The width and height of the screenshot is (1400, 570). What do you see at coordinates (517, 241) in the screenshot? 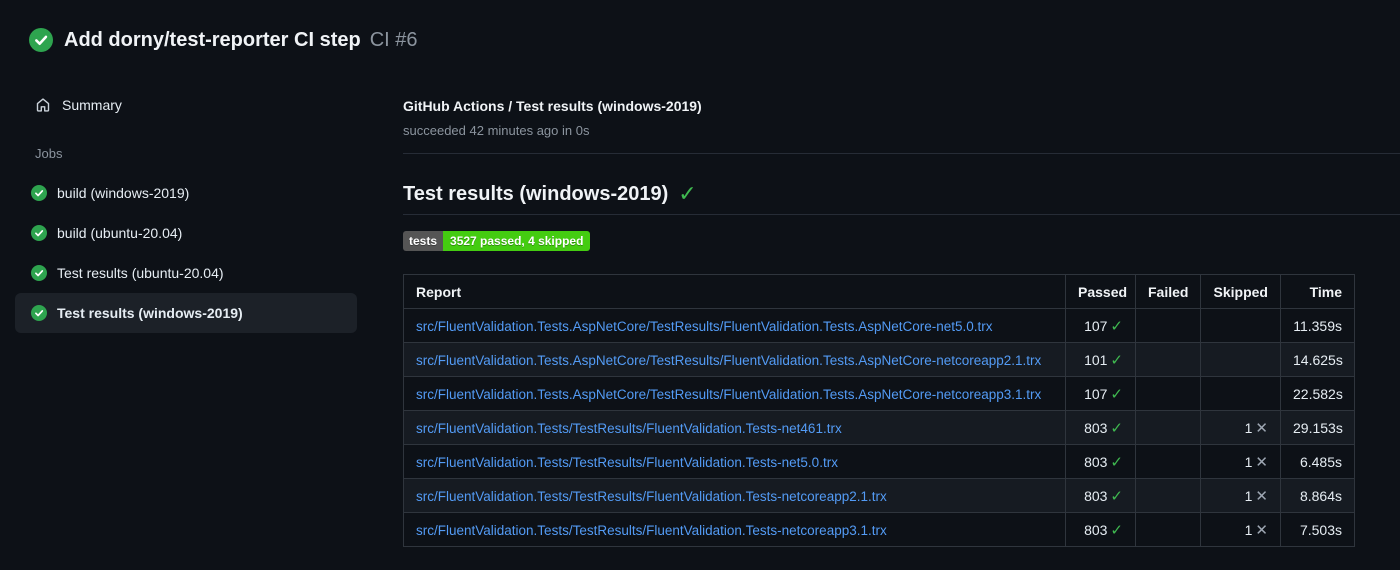
I see `badge-value: 3527 passed, 4 skipped` at bounding box center [517, 241].